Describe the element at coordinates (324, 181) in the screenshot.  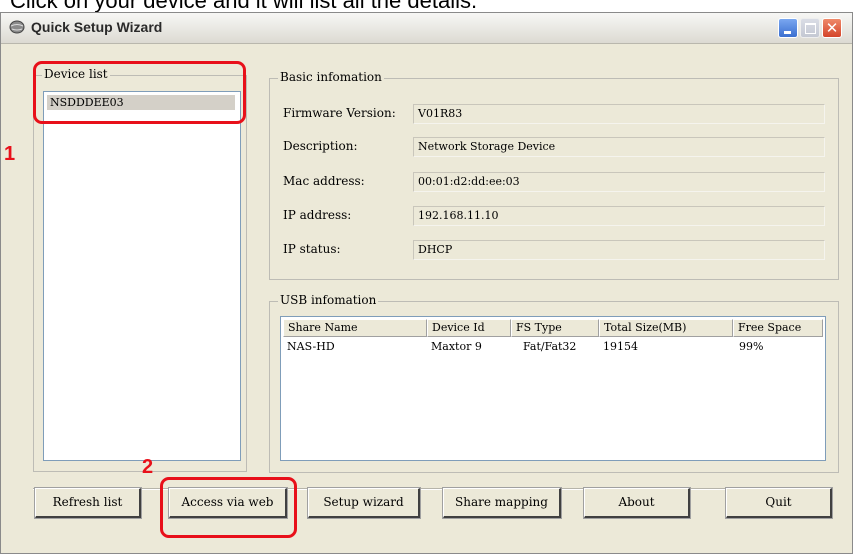
I see `mac-address-label: Mac address:` at that location.